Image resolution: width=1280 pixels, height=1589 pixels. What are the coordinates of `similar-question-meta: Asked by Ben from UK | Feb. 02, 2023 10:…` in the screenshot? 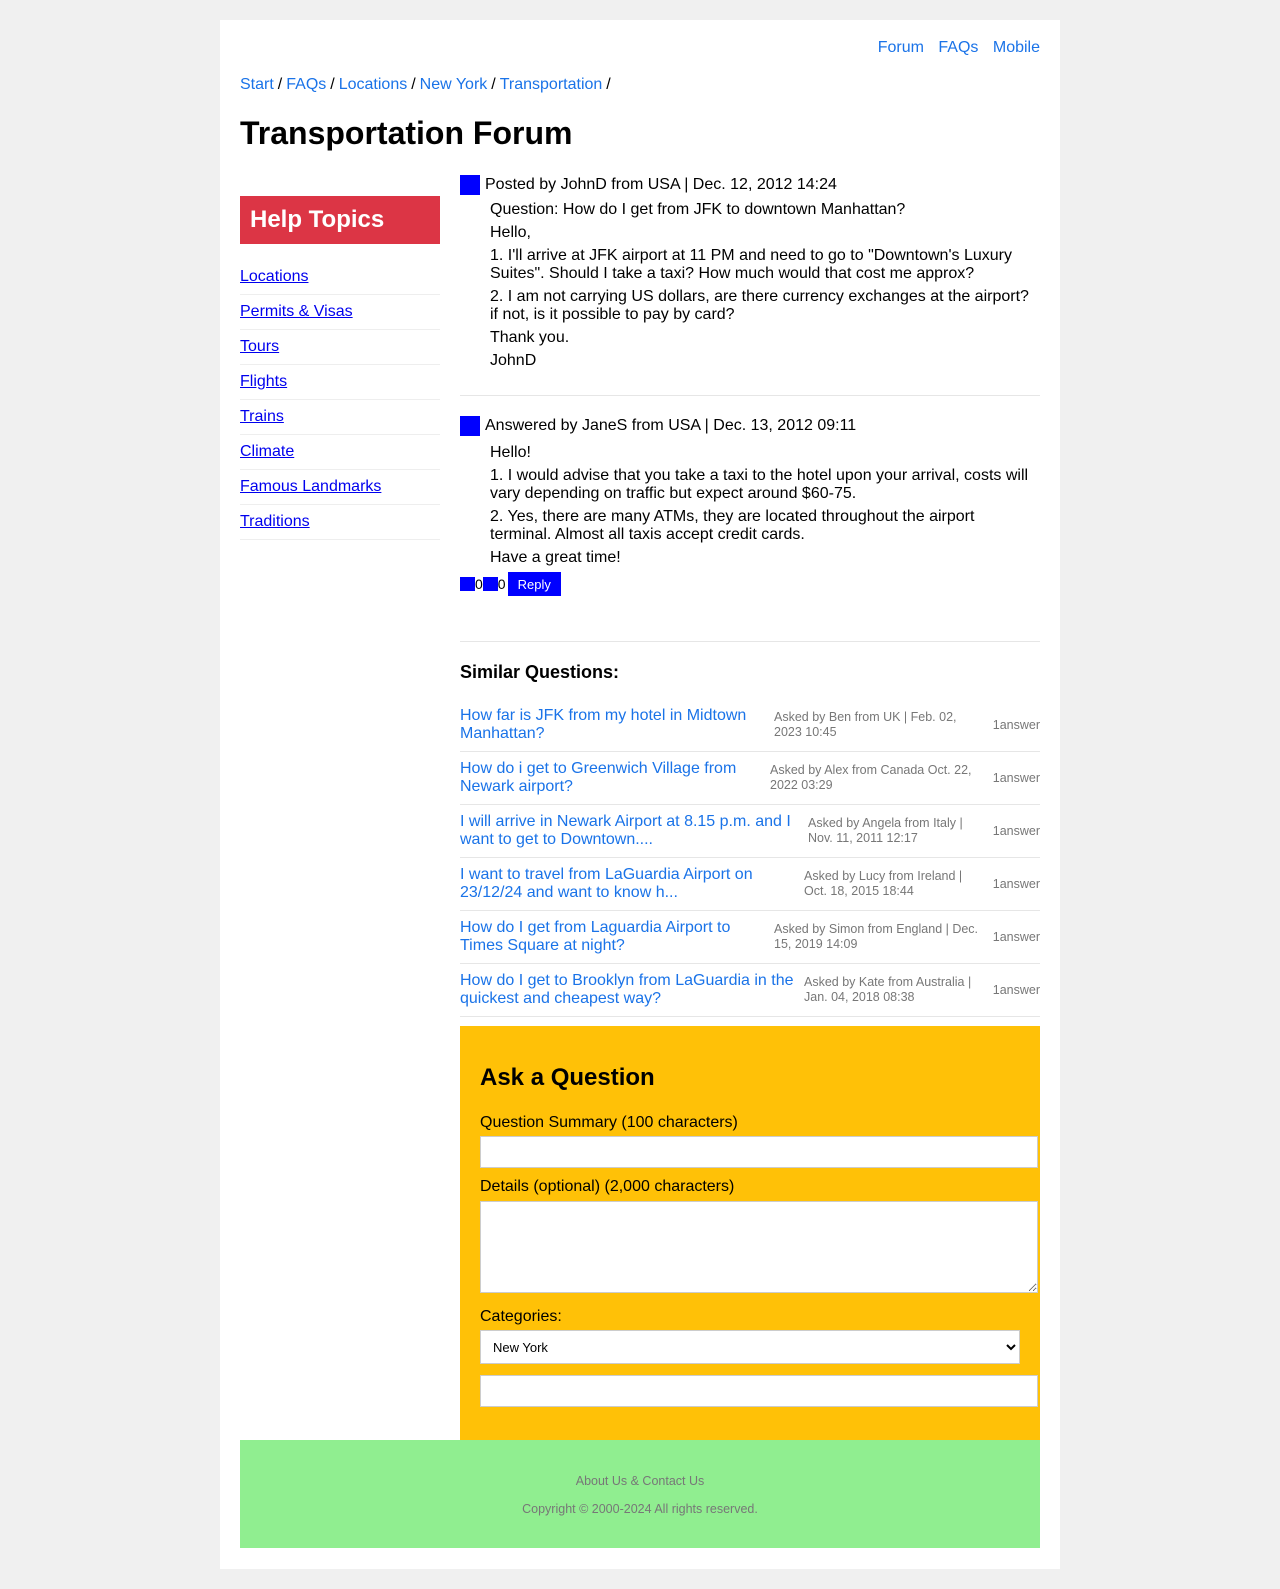 It's located at (865, 724).